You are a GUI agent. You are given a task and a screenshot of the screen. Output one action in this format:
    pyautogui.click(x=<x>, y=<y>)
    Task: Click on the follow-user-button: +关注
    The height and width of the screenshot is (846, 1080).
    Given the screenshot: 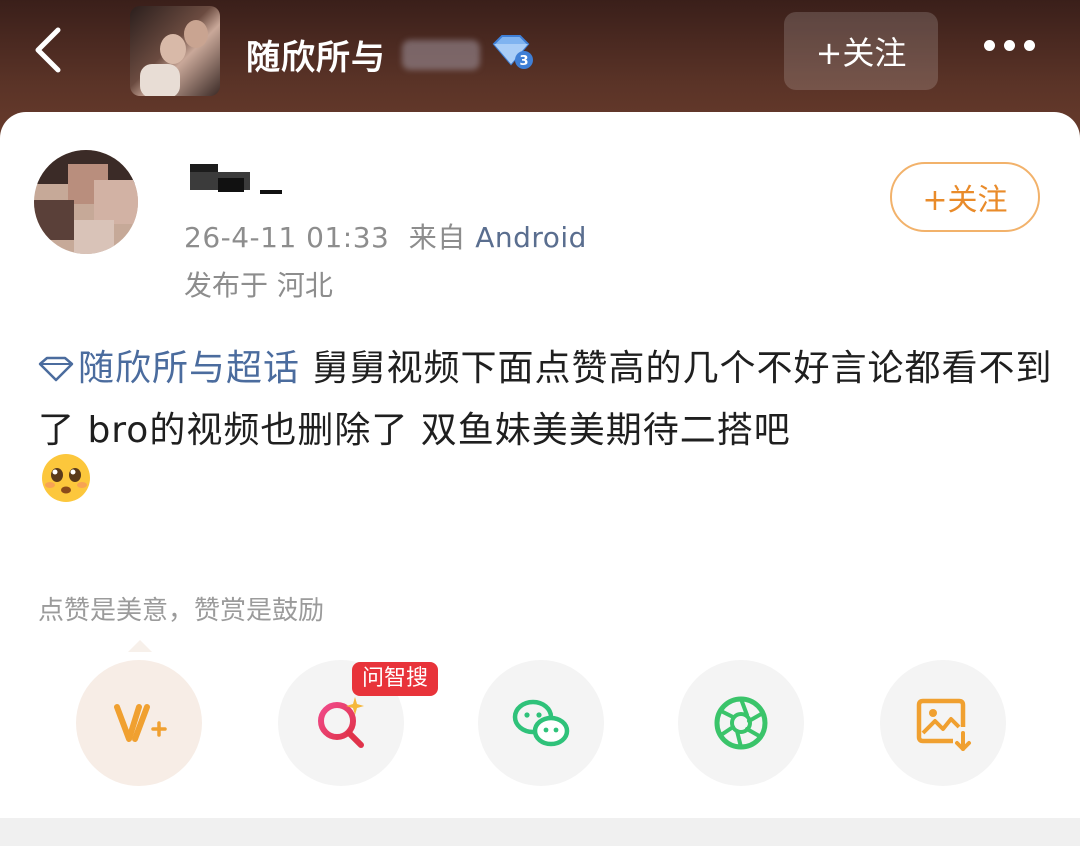 What is the action you would take?
    pyautogui.click(x=965, y=197)
    